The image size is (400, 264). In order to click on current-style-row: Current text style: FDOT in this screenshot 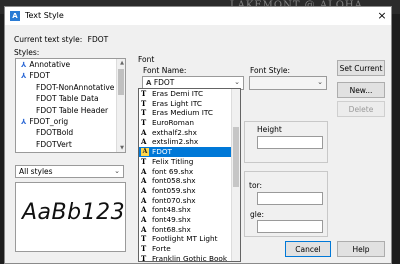, I will do `click(61, 39)`.